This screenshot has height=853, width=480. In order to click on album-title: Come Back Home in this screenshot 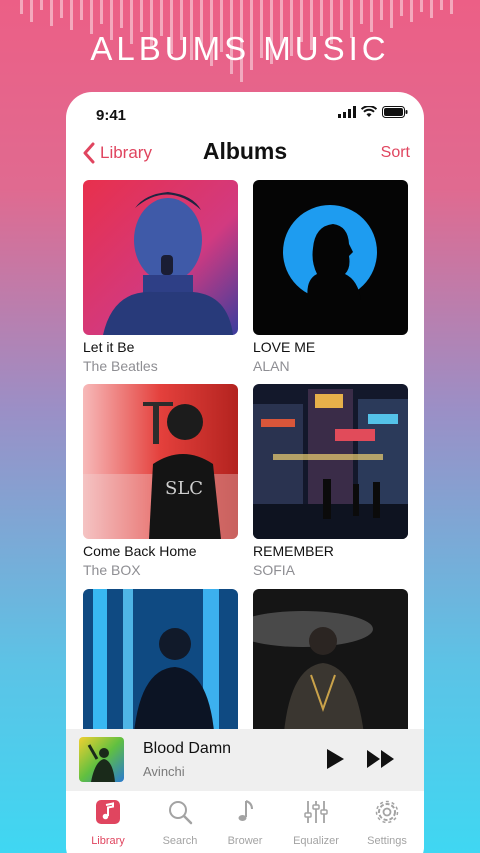, I will do `click(140, 551)`.